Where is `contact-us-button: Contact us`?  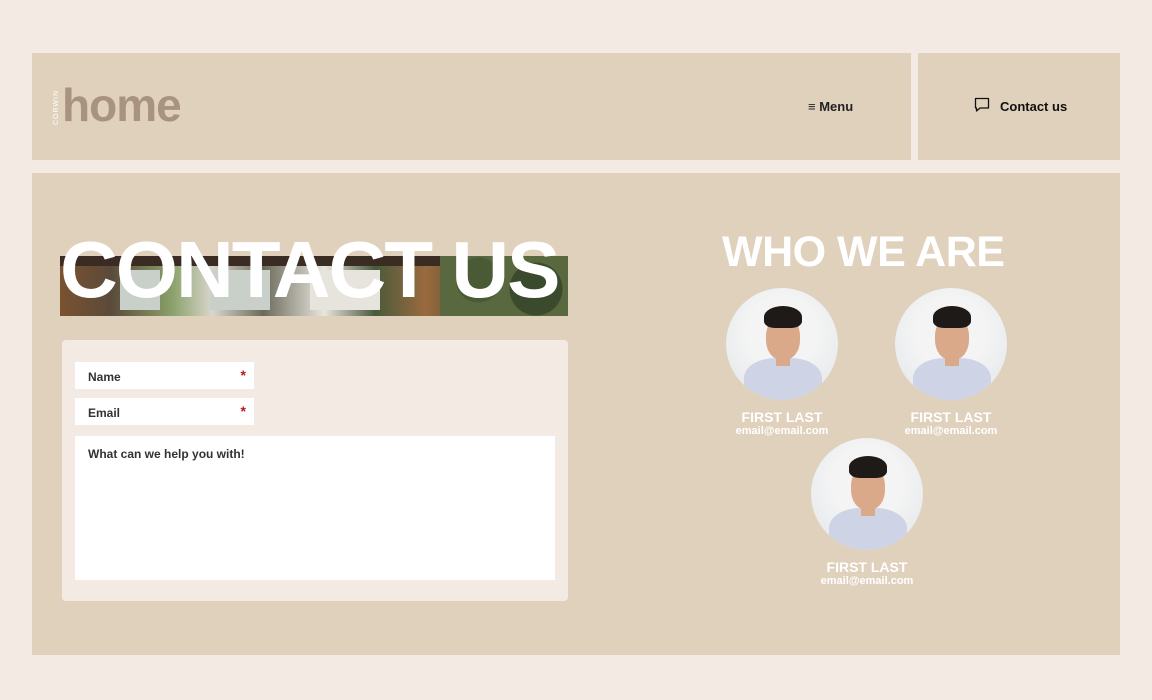 contact-us-button: Contact us is located at coordinates (1020, 106).